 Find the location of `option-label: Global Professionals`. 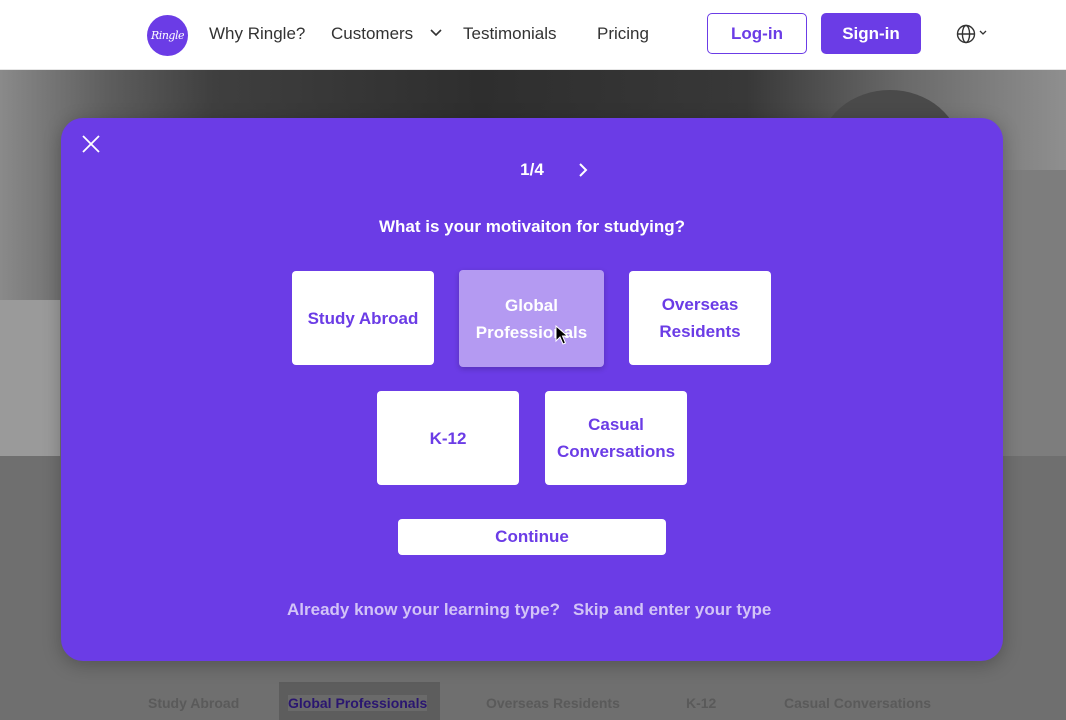

option-label: Global Professionals is located at coordinates (531, 318).